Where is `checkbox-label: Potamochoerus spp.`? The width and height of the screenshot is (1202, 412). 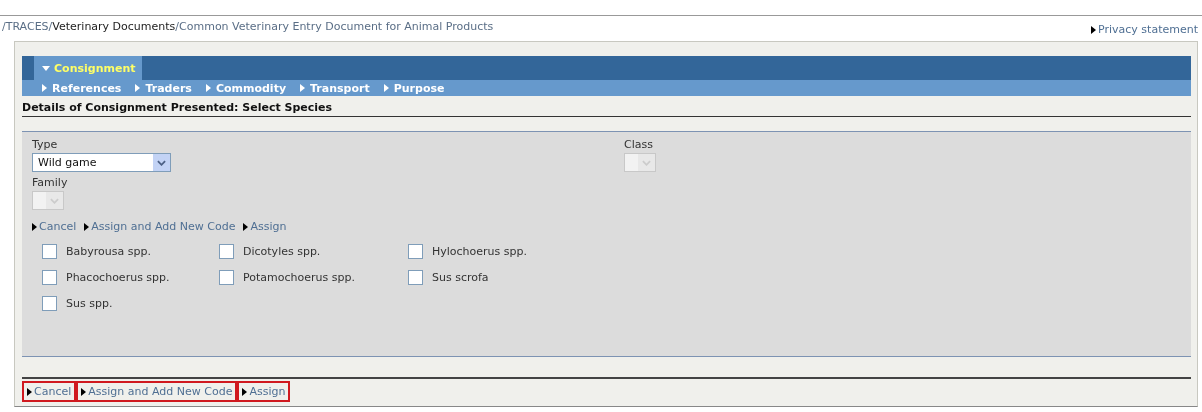 checkbox-label: Potamochoerus spp. is located at coordinates (299, 277).